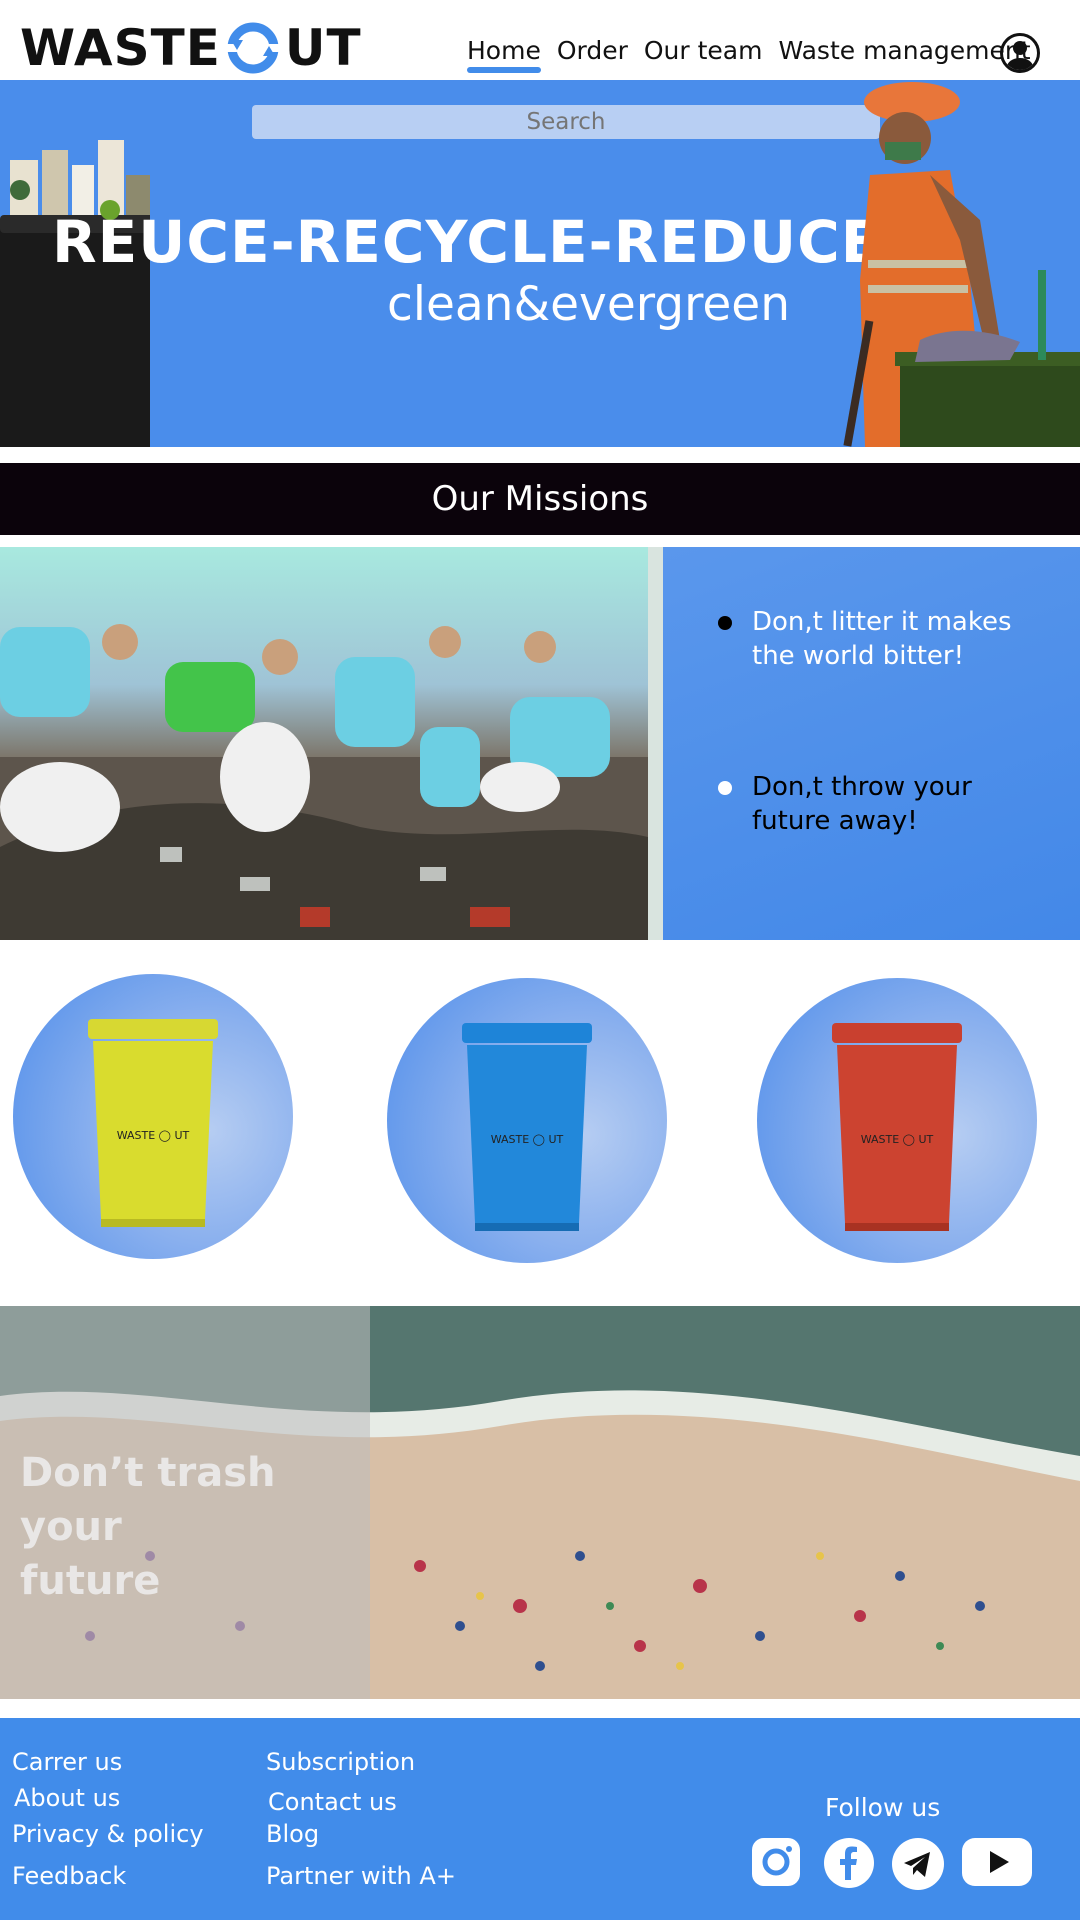 Image resolution: width=1080 pixels, height=1920 pixels. I want to click on yellow-bin-card: WASTE ◯ UT, so click(153, 1116).